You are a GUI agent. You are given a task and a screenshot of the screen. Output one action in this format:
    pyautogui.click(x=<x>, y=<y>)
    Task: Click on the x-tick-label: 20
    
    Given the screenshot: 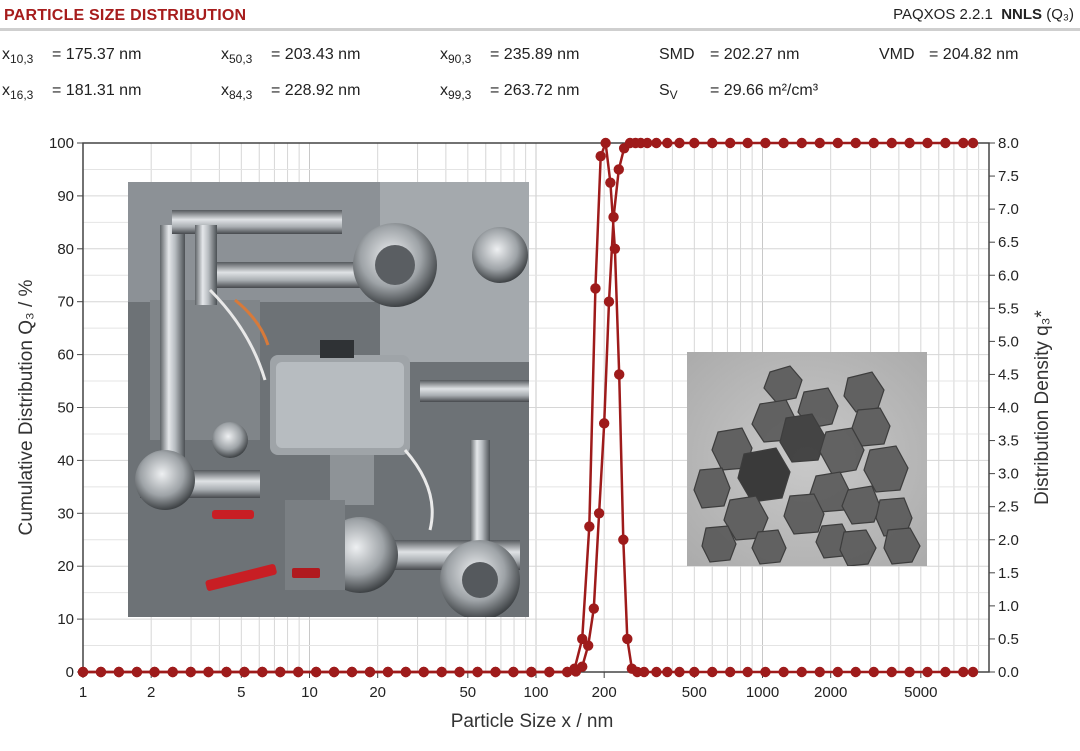 What is the action you would take?
    pyautogui.click(x=377, y=692)
    